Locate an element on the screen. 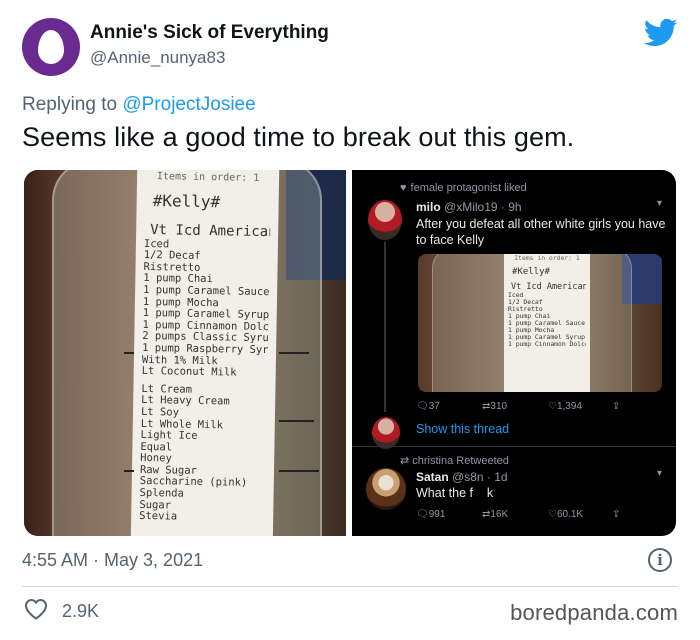 The height and width of the screenshot is (640, 700). milo-thread-avatar is located at coordinates (386, 433).